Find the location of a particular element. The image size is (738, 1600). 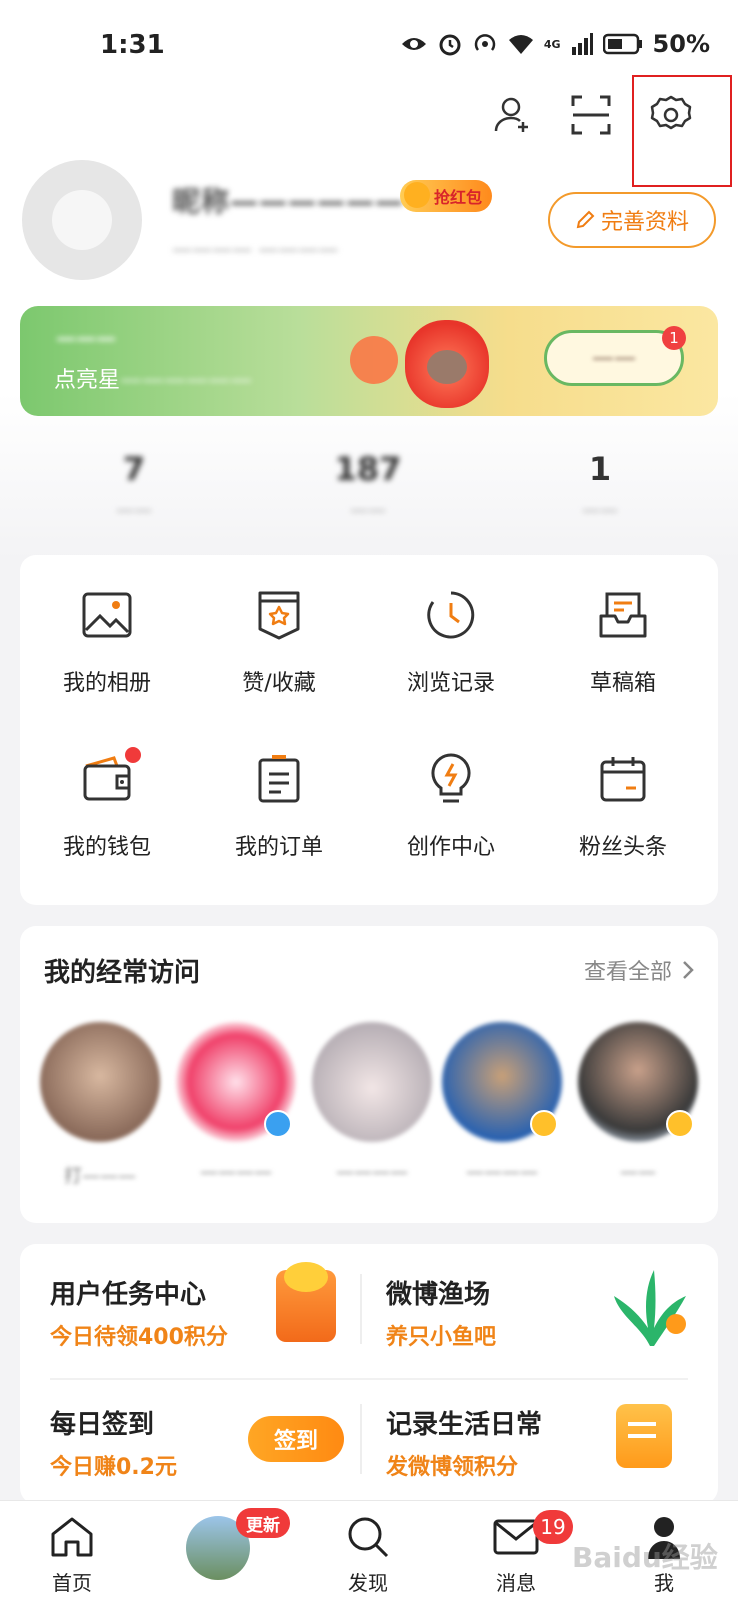

bookmark-star-icon is located at coordinates (279, 615).